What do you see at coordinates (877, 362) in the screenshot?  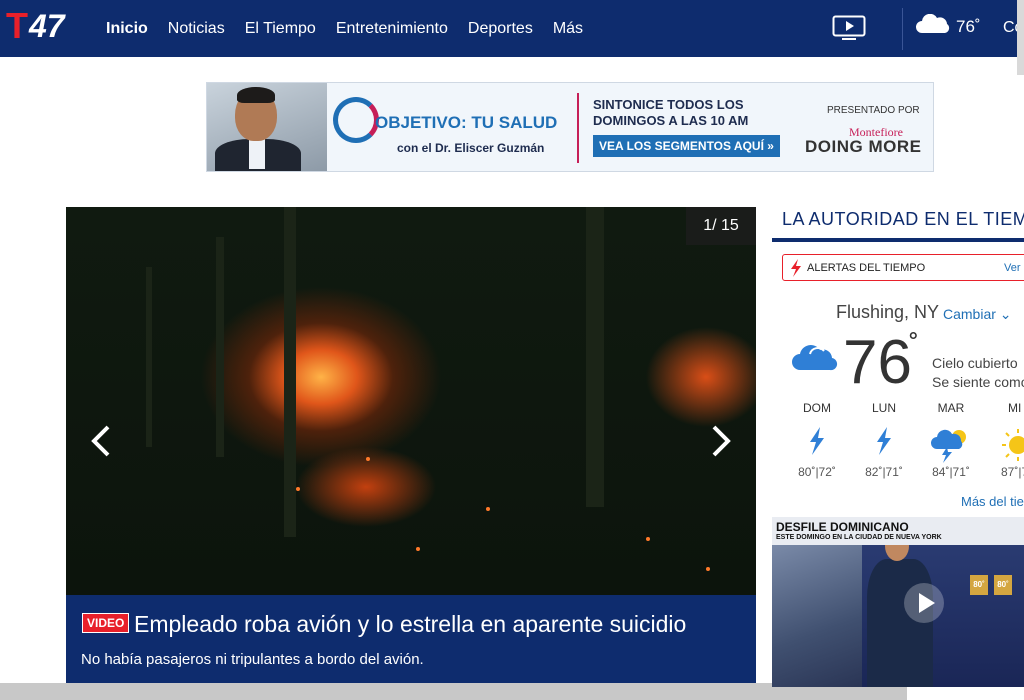 I see `current-temperature: 76` at bounding box center [877, 362].